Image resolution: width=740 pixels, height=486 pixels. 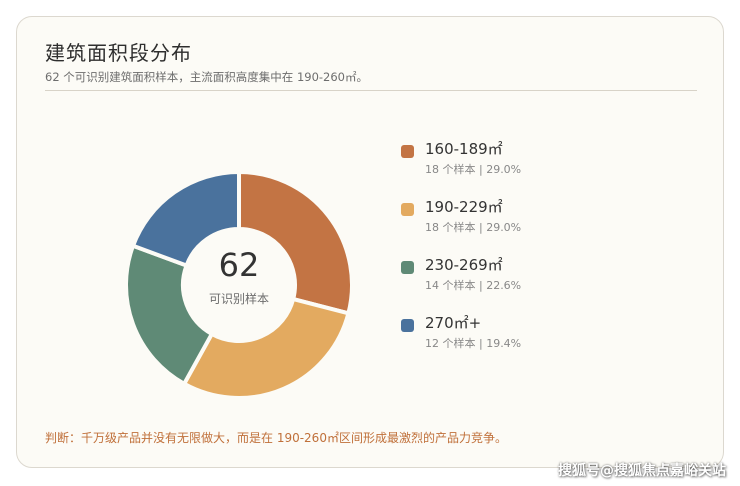 I want to click on legend-label: 270㎡+, so click(x=453, y=323).